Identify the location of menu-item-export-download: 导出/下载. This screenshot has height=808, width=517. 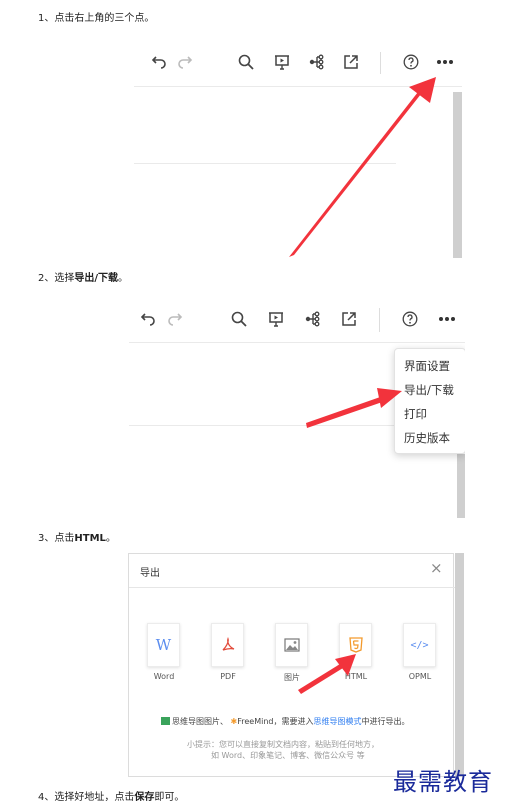
(429, 390).